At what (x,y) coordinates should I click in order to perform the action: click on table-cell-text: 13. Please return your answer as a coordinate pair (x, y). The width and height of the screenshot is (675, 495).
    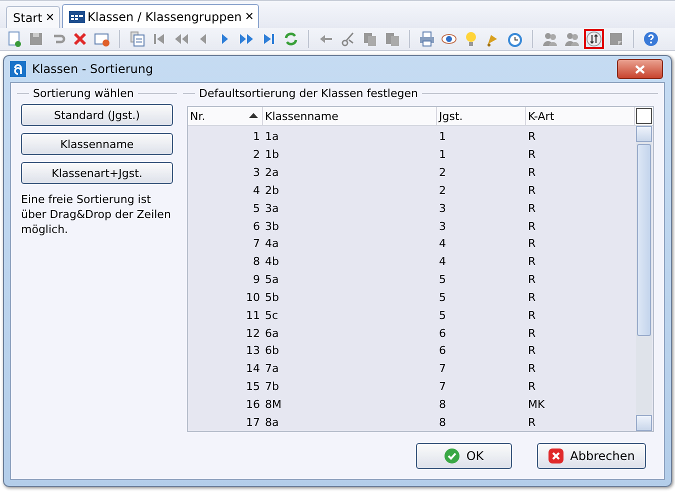
    Looking at the image, I should click on (253, 351).